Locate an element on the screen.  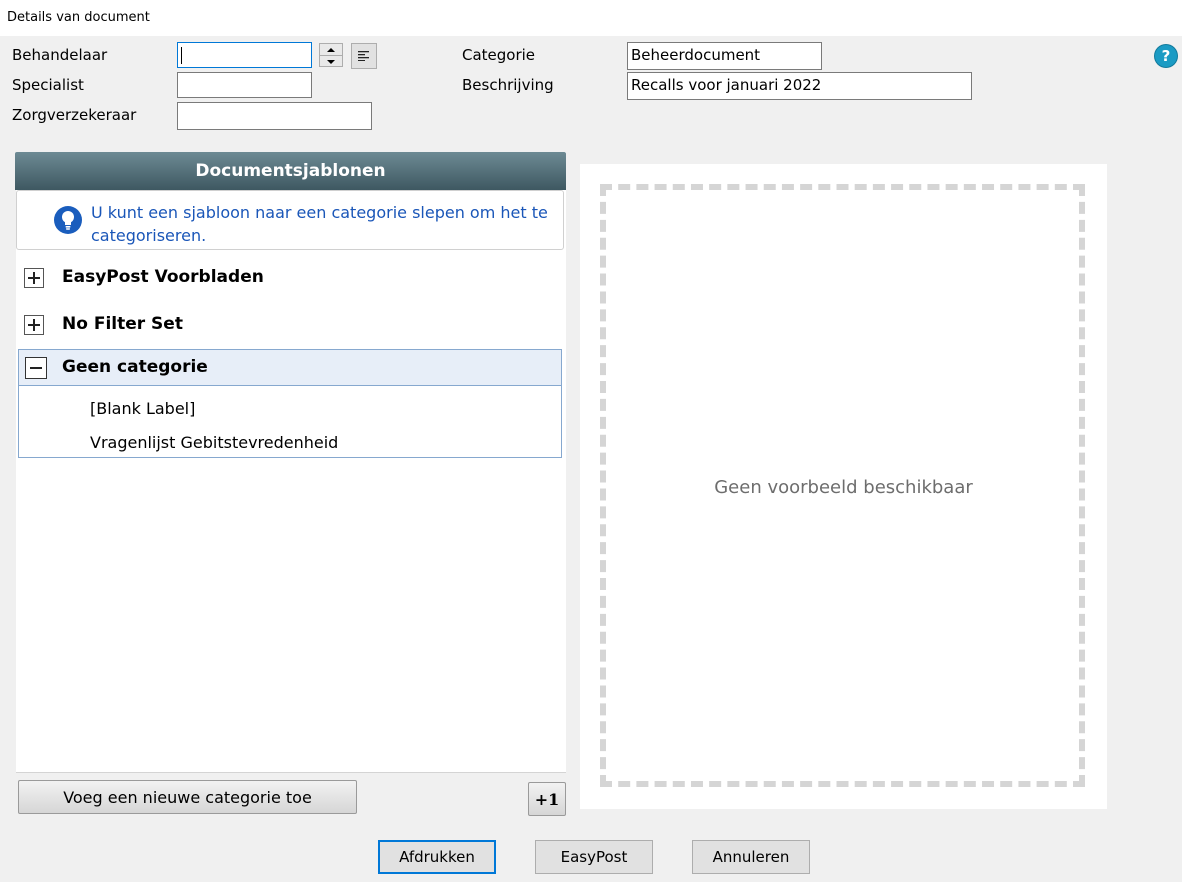
help-icon: ? is located at coordinates (1166, 56).